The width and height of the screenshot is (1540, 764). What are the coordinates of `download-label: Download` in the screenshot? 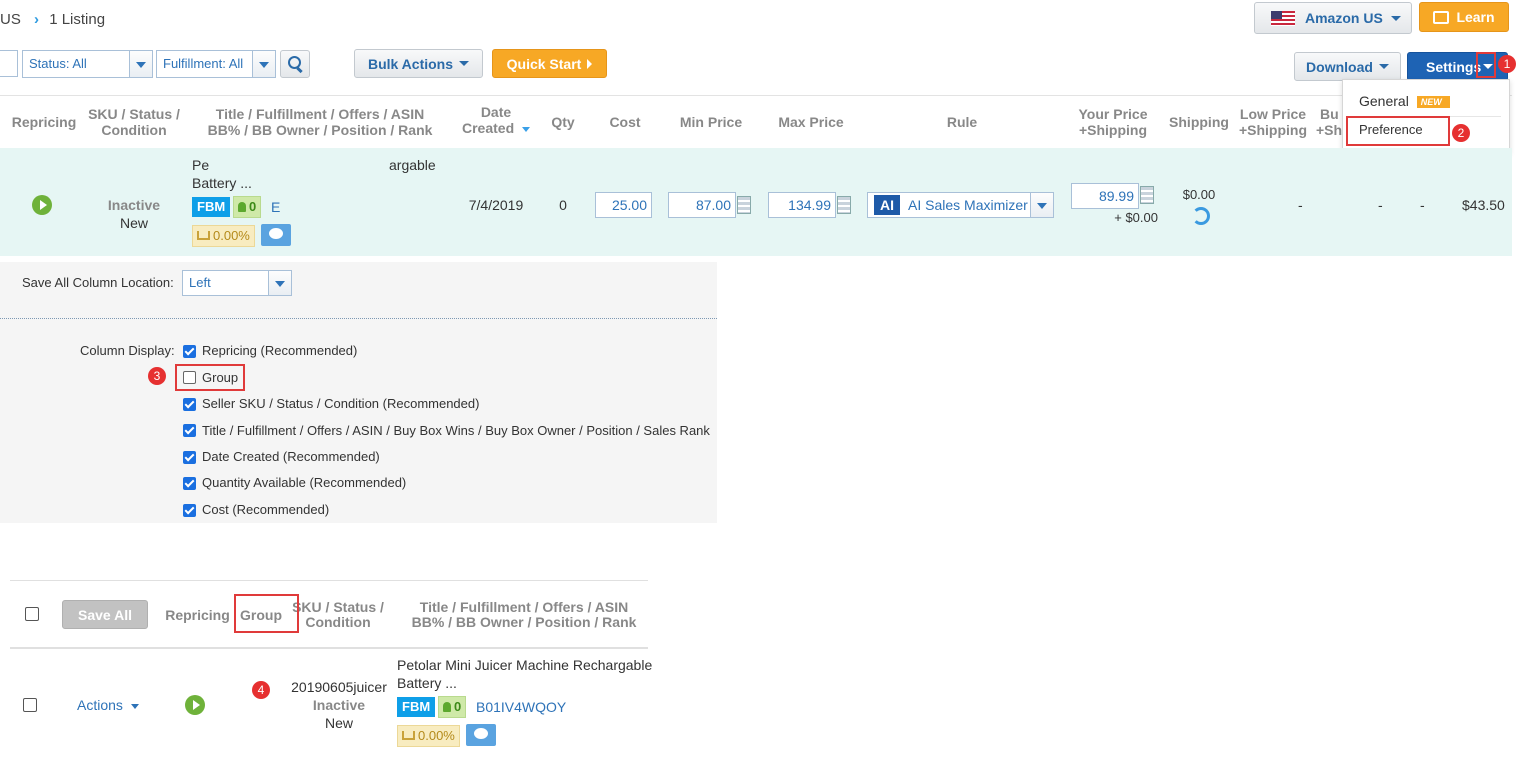 It's located at (1339, 66).